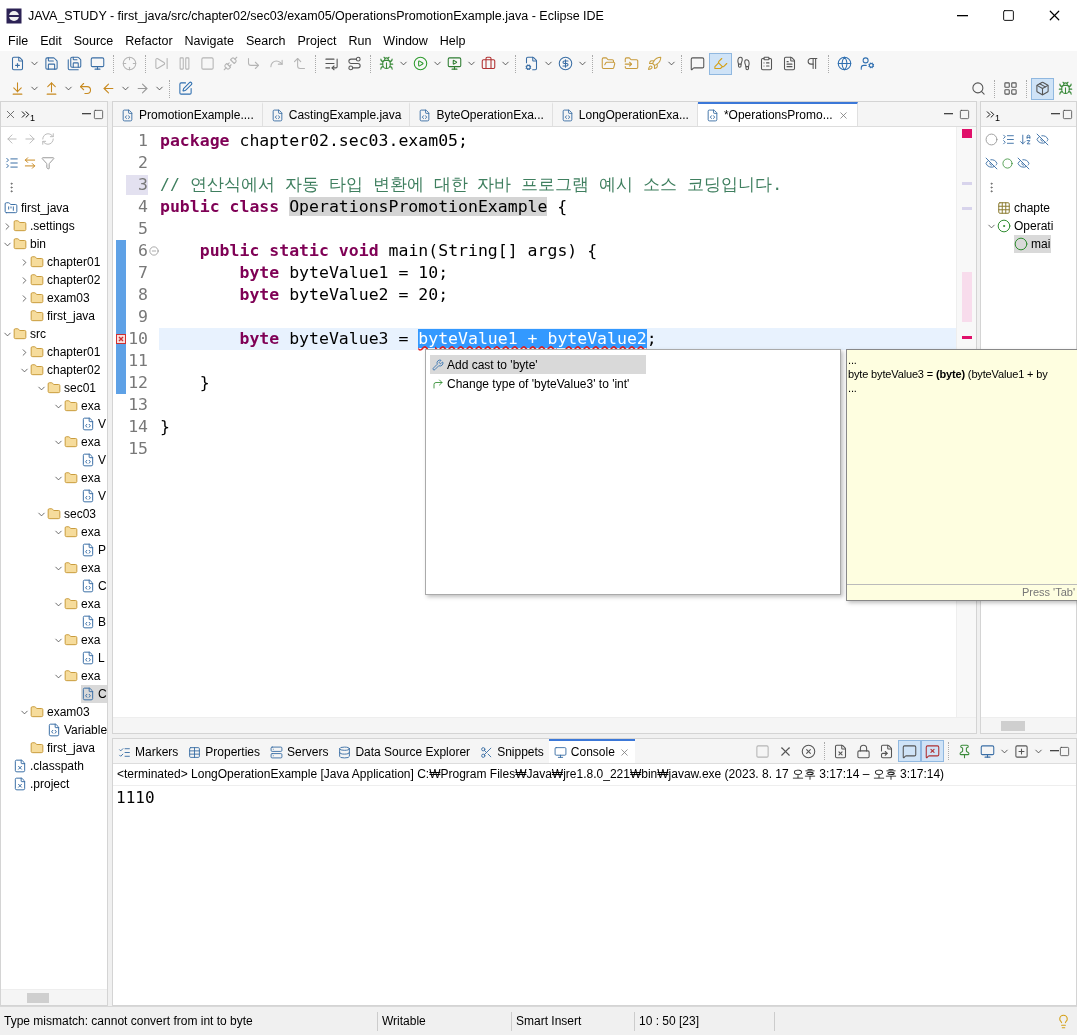 The image size is (1077, 1035). Describe the element at coordinates (343, 295) in the screenshot. I see `code-line: byte byteValue2 = 20;` at that location.